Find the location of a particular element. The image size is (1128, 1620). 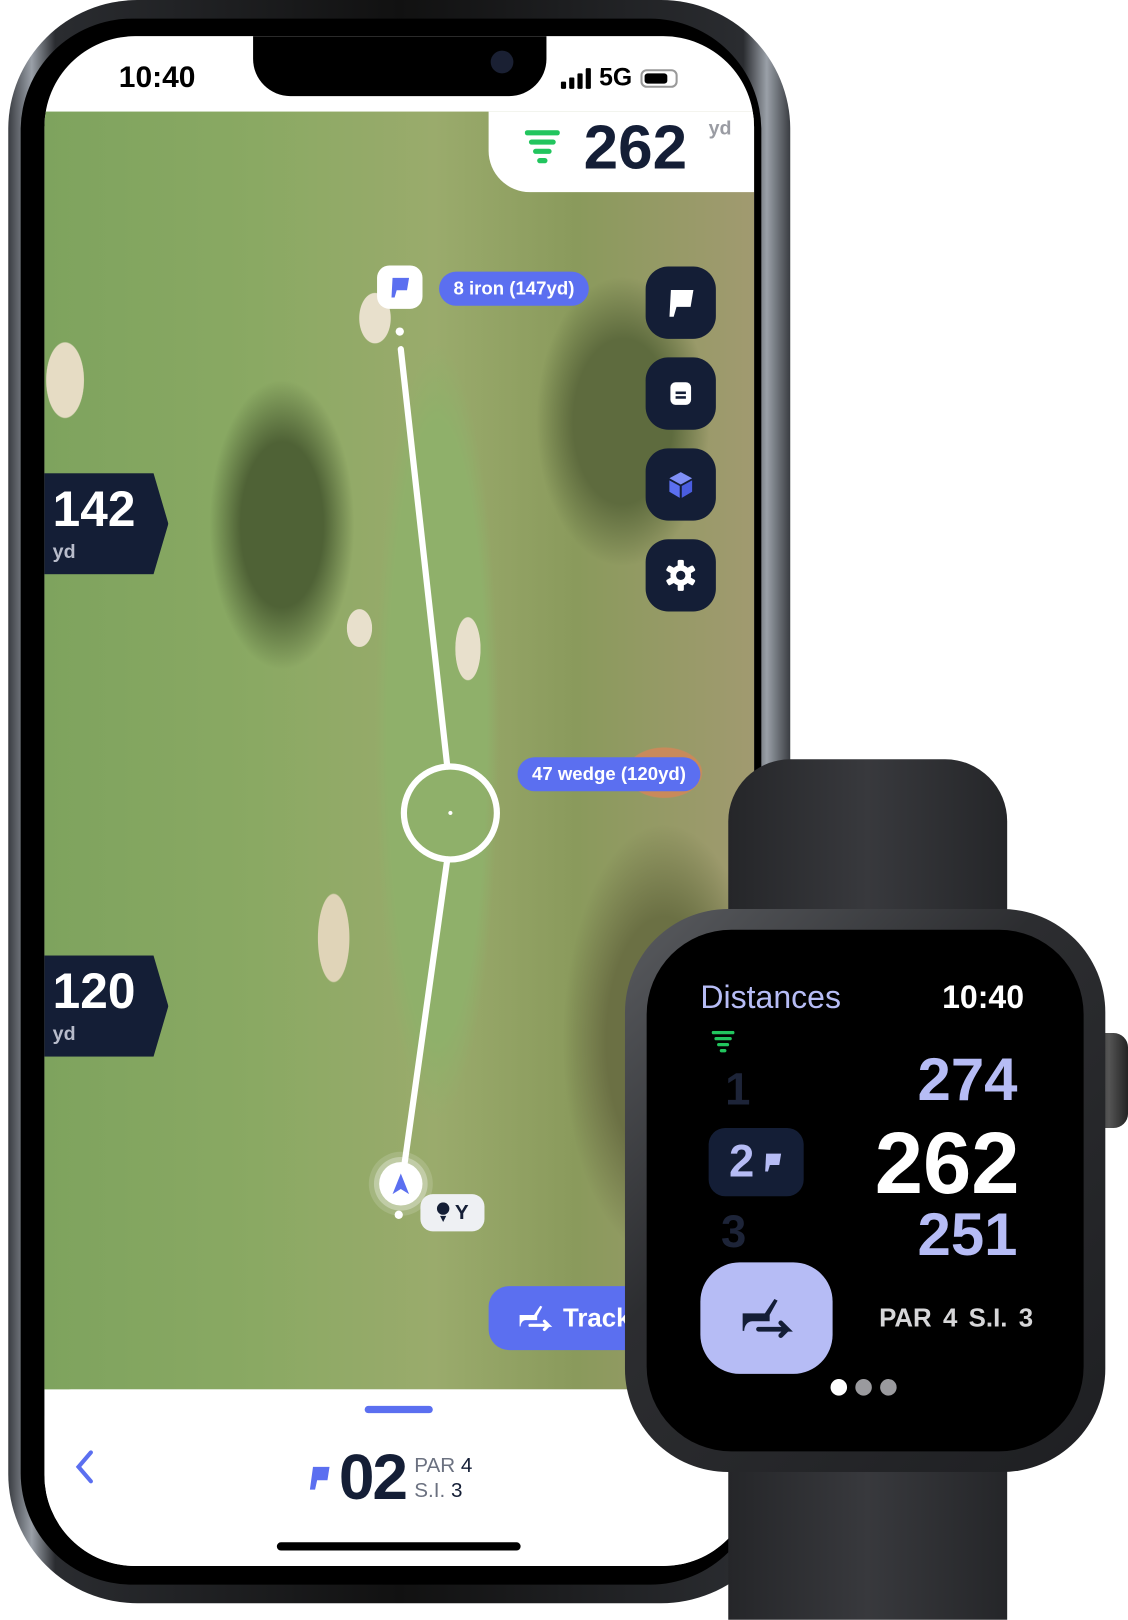

tee-icon is located at coordinates (443, 1212).